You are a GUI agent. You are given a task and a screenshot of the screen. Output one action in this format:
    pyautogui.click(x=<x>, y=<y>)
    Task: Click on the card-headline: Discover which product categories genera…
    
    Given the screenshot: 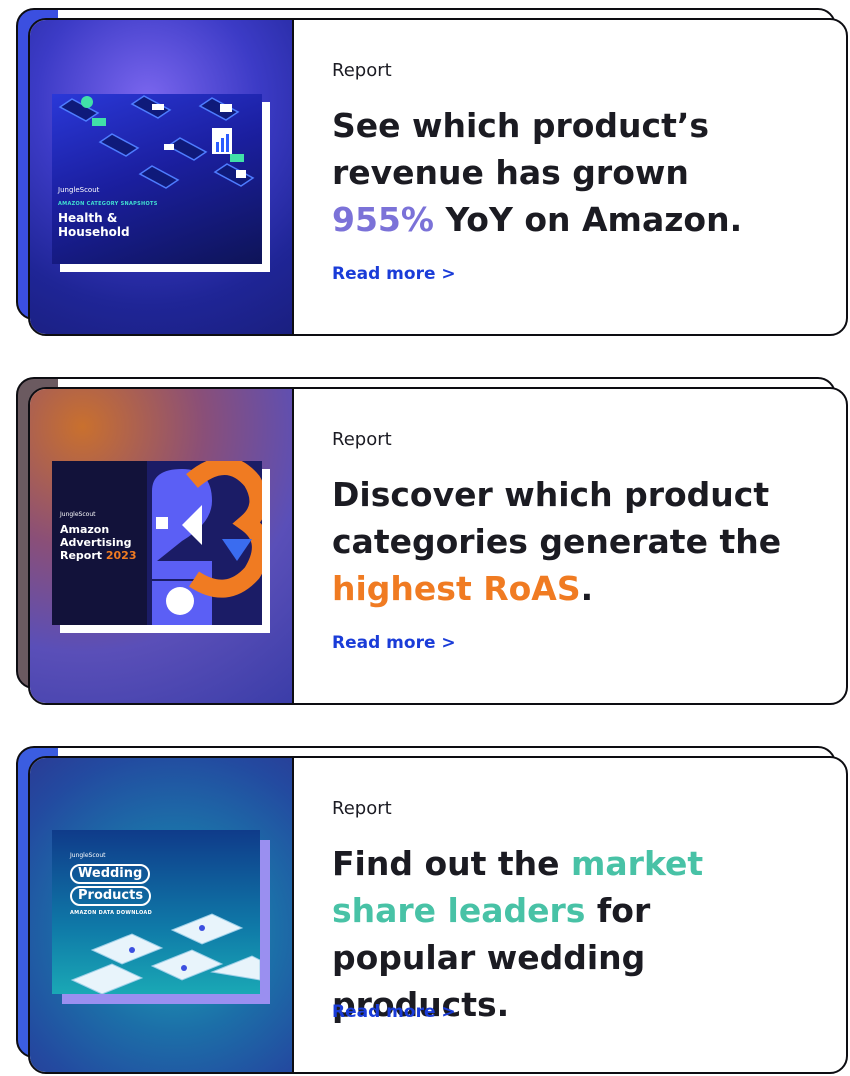 What is the action you would take?
    pyautogui.click(x=567, y=541)
    